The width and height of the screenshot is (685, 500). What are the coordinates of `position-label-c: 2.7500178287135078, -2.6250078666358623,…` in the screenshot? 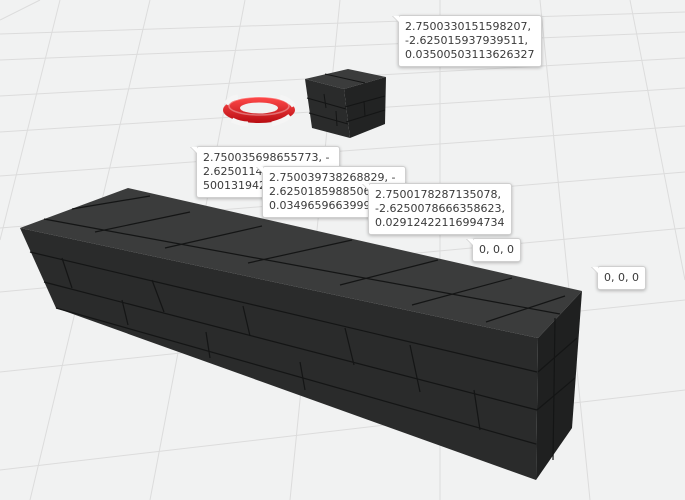 It's located at (440, 209).